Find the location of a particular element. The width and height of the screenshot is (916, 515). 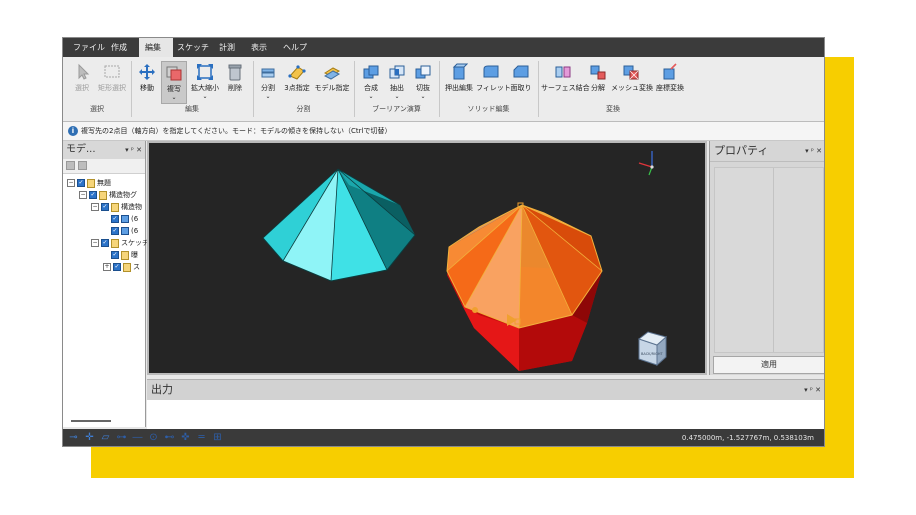

snap-center-icon: ⊙ is located at coordinates (153, 438).